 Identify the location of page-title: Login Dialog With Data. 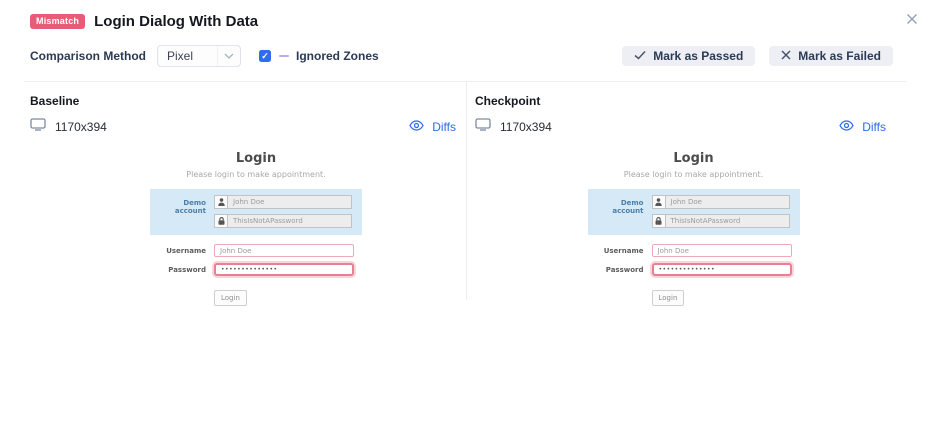
(176, 21).